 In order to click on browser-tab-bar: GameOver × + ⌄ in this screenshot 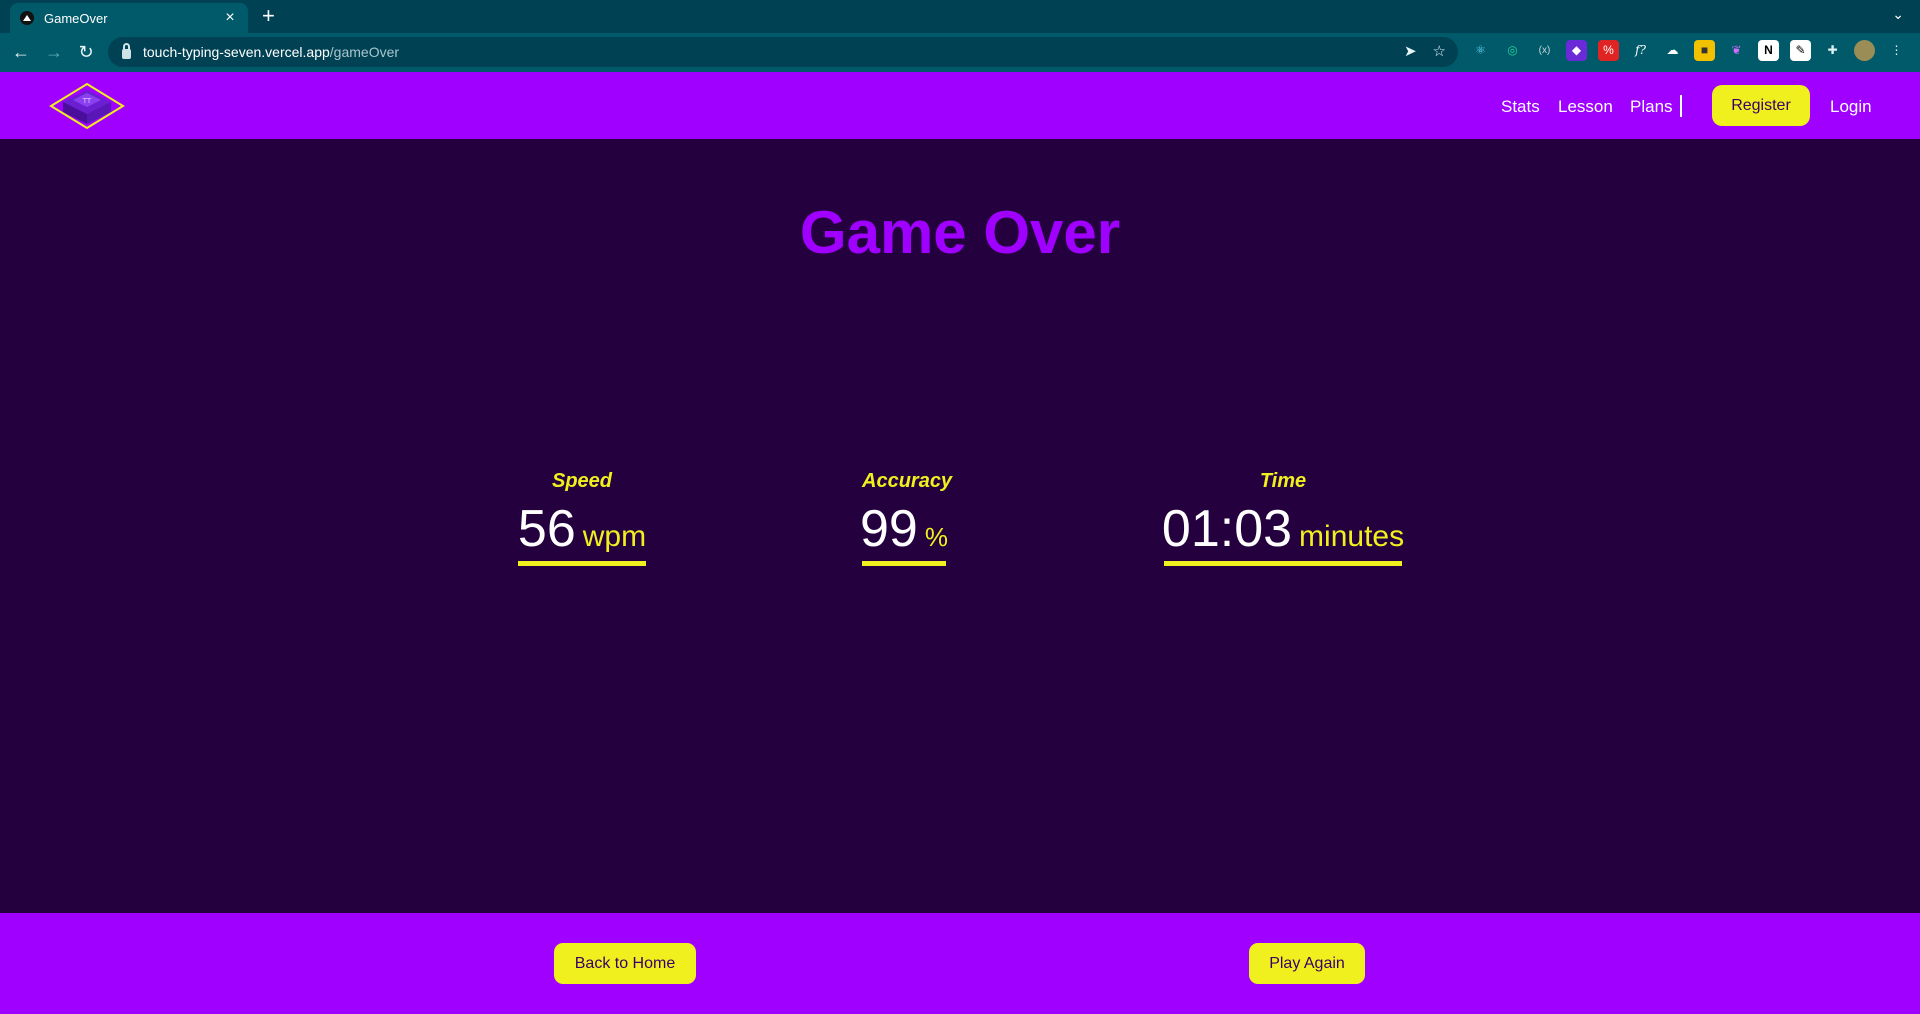, I will do `click(960, 16)`.